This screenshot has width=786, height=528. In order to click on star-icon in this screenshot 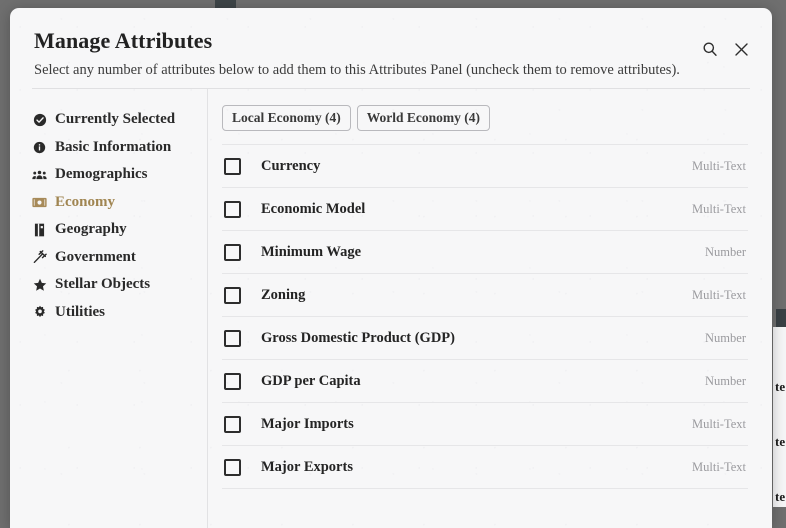, I will do `click(39, 284)`.